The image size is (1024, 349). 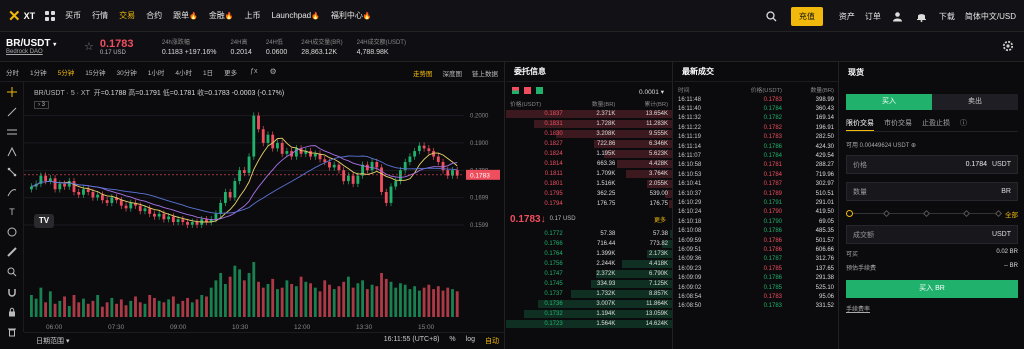 I want to click on pair-selector: BR/USDT ▾ Bedrock DAO, so click(x=45, y=46).